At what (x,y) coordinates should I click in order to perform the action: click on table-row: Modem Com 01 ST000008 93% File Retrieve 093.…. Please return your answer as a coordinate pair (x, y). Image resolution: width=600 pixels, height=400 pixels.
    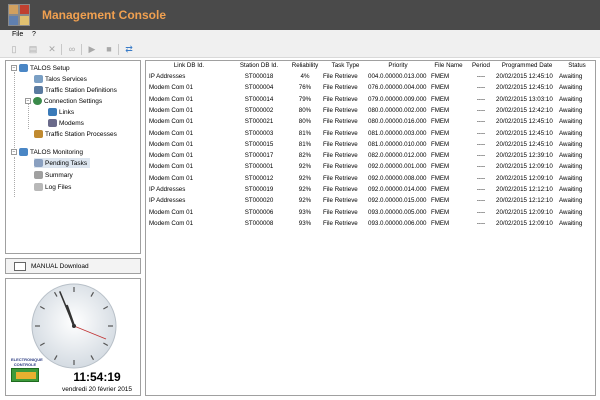
    Looking at the image, I should click on (370, 224).